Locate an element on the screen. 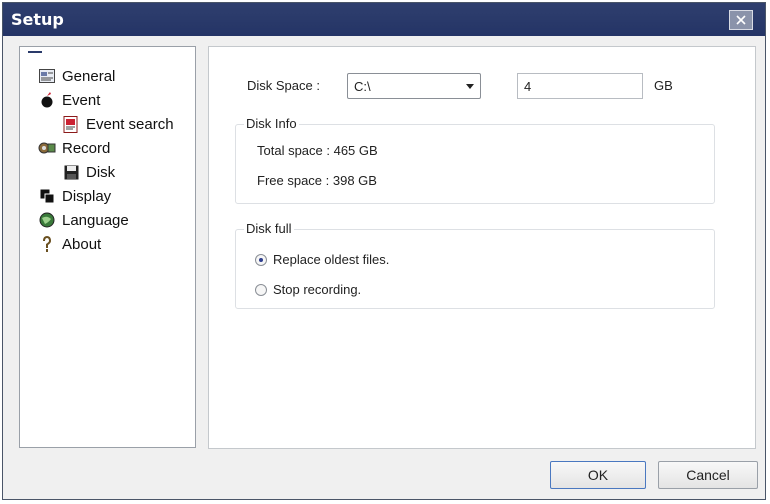 This screenshot has width=770, height=504. disk-size-input is located at coordinates (580, 86).